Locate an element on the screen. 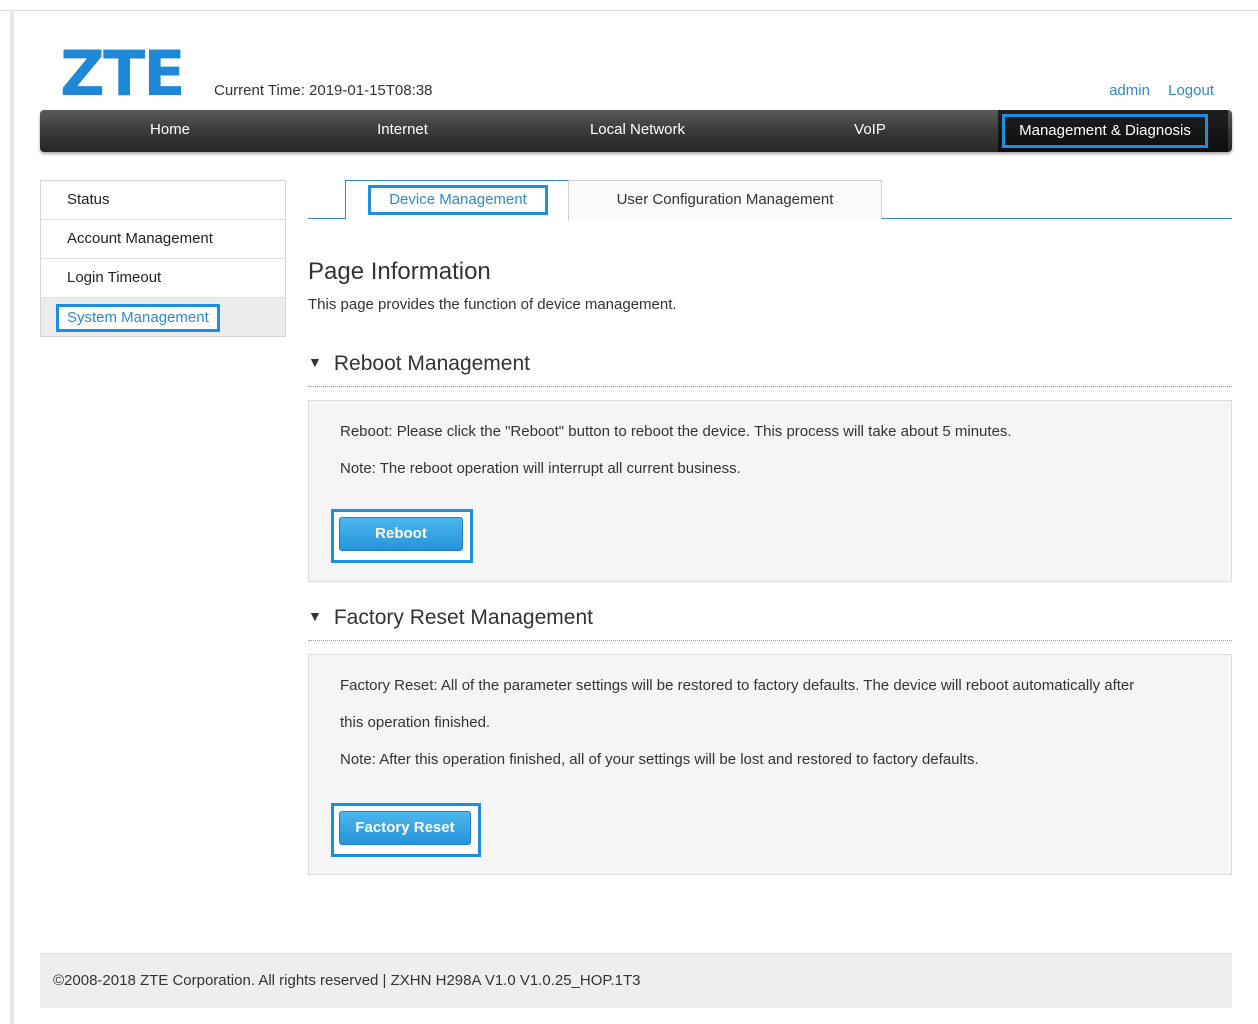 The image size is (1258, 1024). nav-home: Home is located at coordinates (170, 131).